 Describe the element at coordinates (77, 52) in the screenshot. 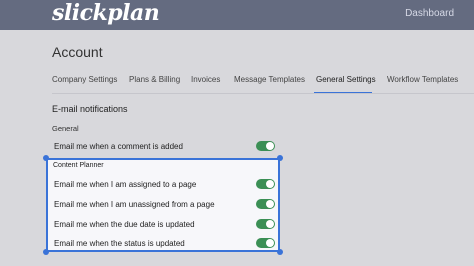

I see `page-title: Account` at that location.